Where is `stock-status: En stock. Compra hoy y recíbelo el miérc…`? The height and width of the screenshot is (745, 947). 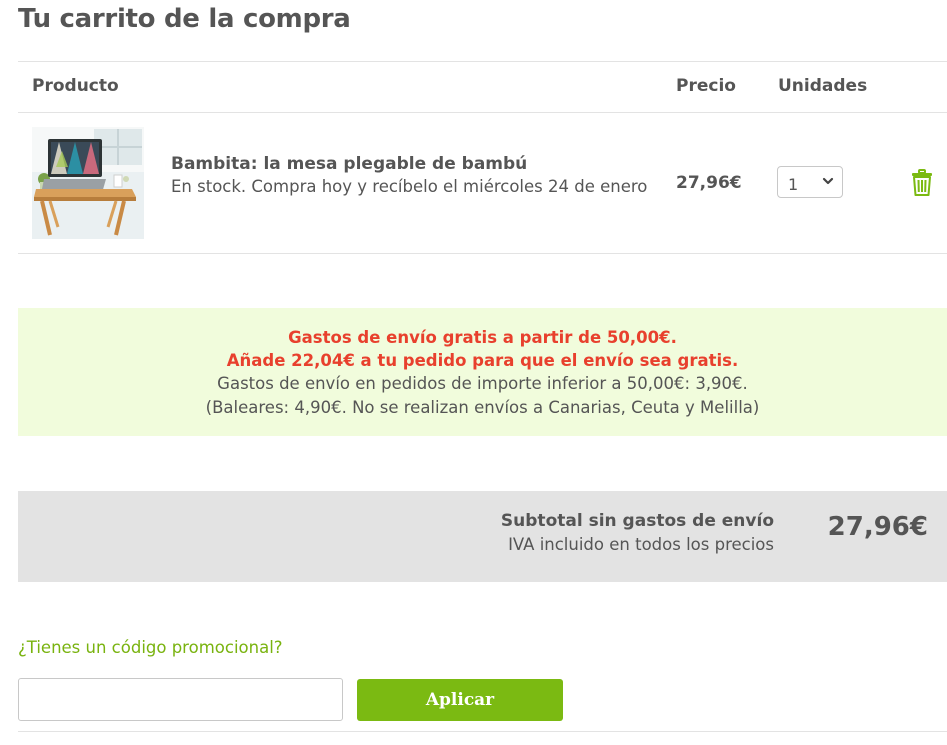 stock-status: En stock. Compra hoy y recíbelo el miérc… is located at coordinates (409, 186).